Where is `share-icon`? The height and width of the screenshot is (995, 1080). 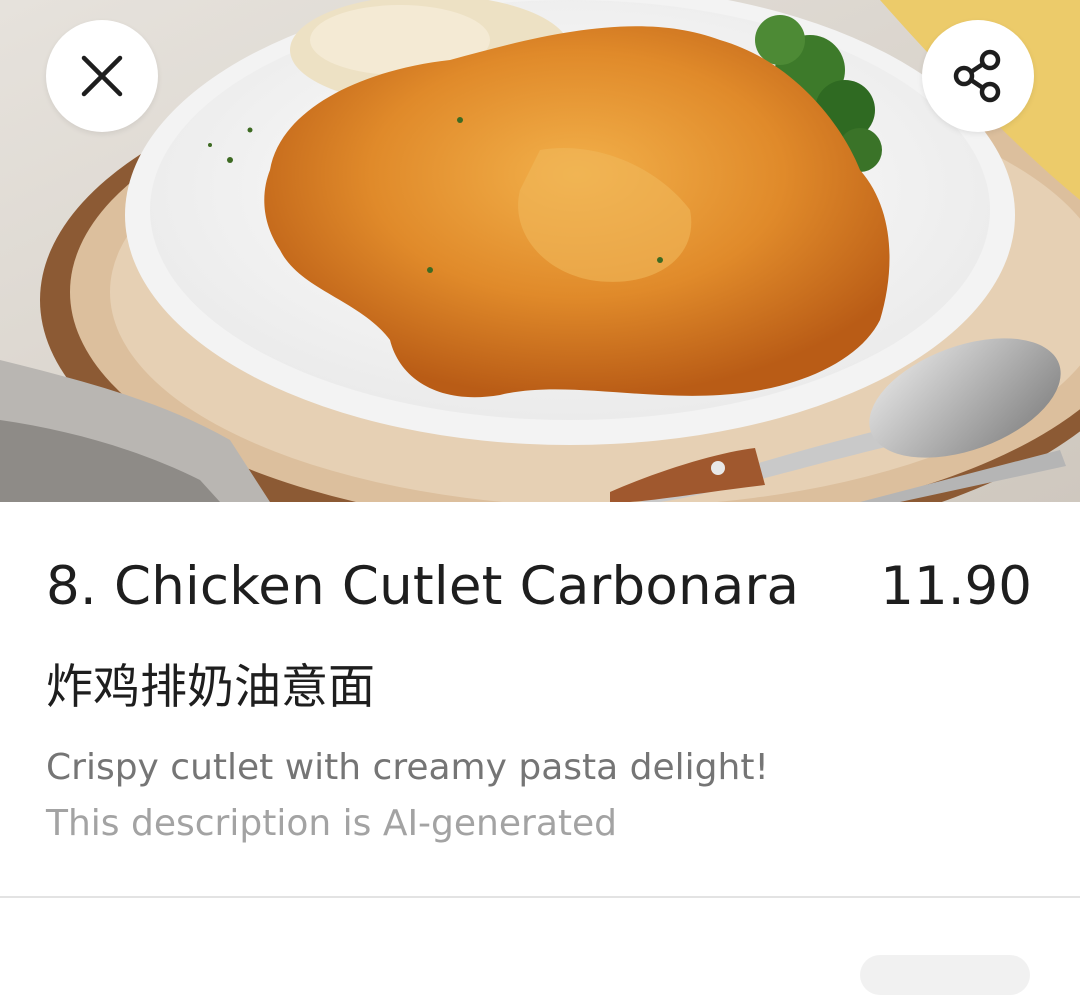
share-icon is located at coordinates (977, 76).